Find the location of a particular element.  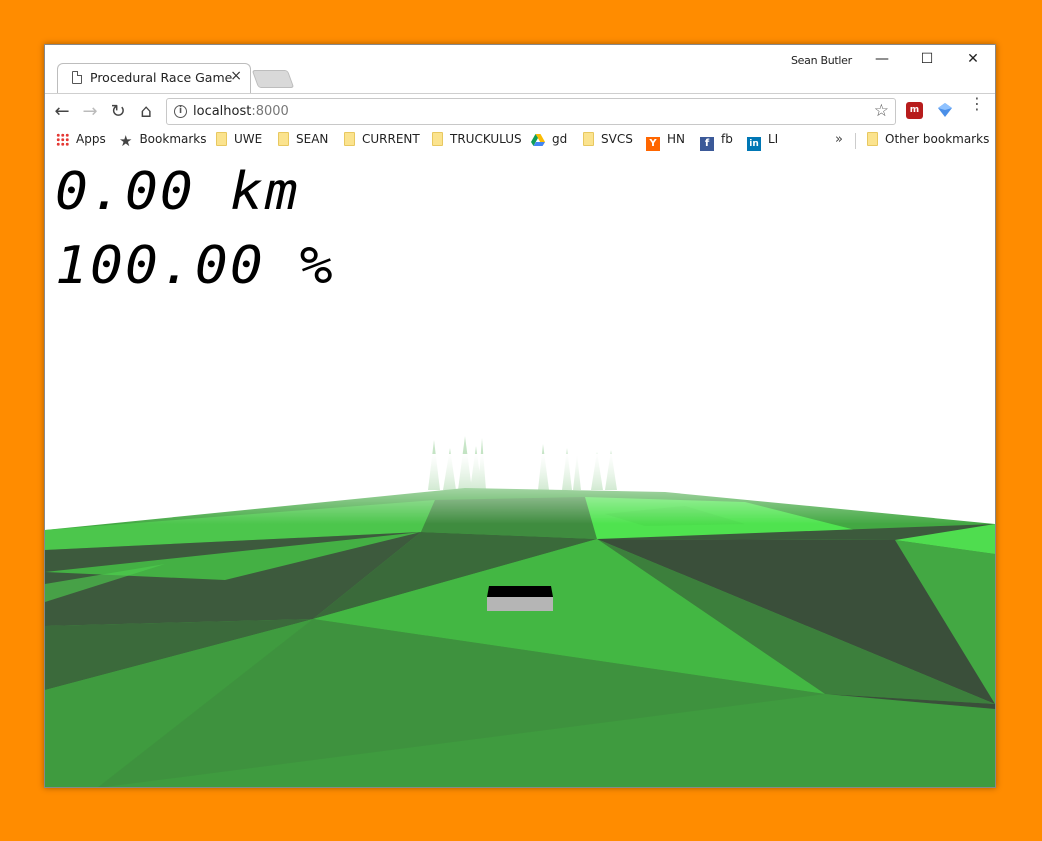

health-readout: 100.00 % is located at coordinates (195, 266).